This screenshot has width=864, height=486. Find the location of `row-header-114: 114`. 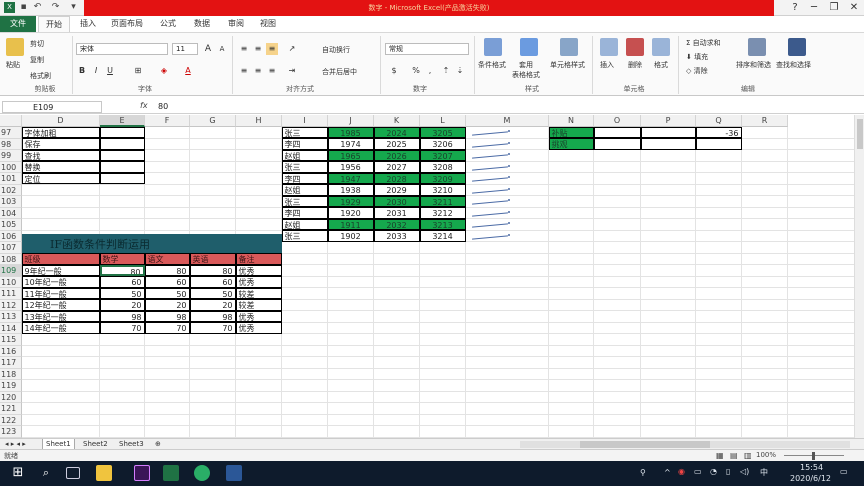

row-header-114: 114 is located at coordinates (11, 328).